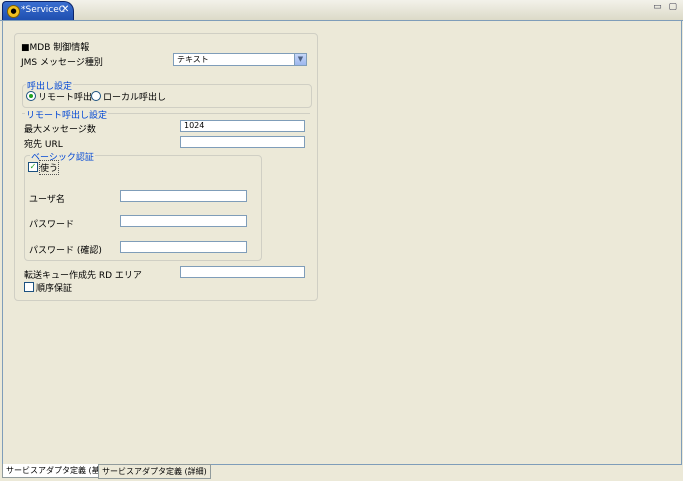 This screenshot has width=683, height=481. What do you see at coordinates (60, 130) in the screenshot?
I see `max-message-label: 最大メッセージ数` at bounding box center [60, 130].